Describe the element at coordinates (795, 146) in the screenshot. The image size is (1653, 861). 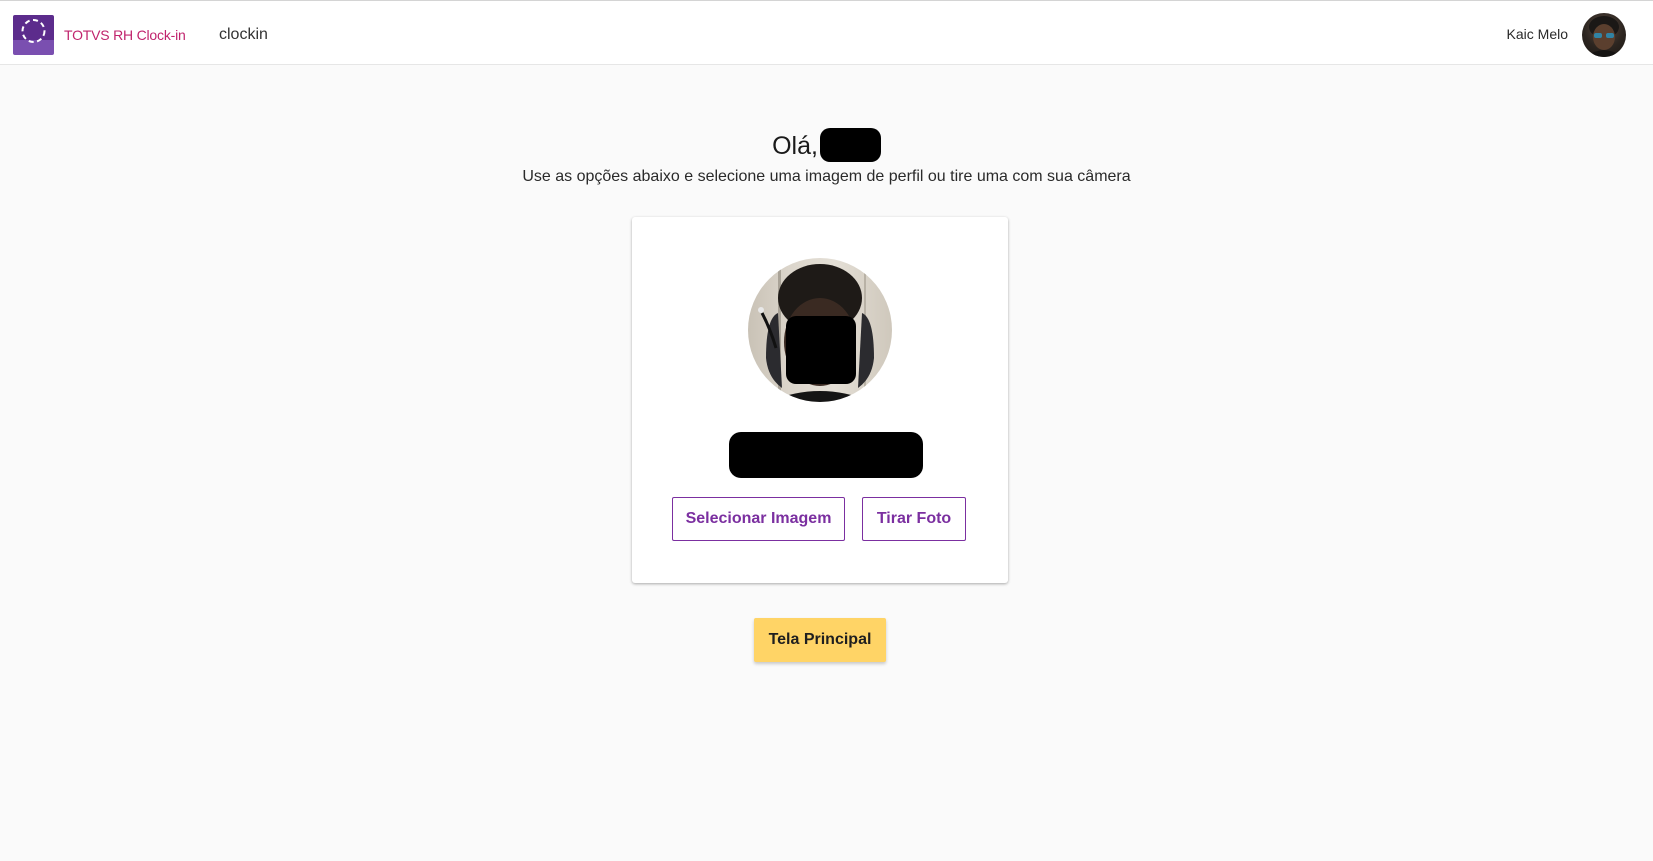
I see `greeting-text: Olá,` at that location.